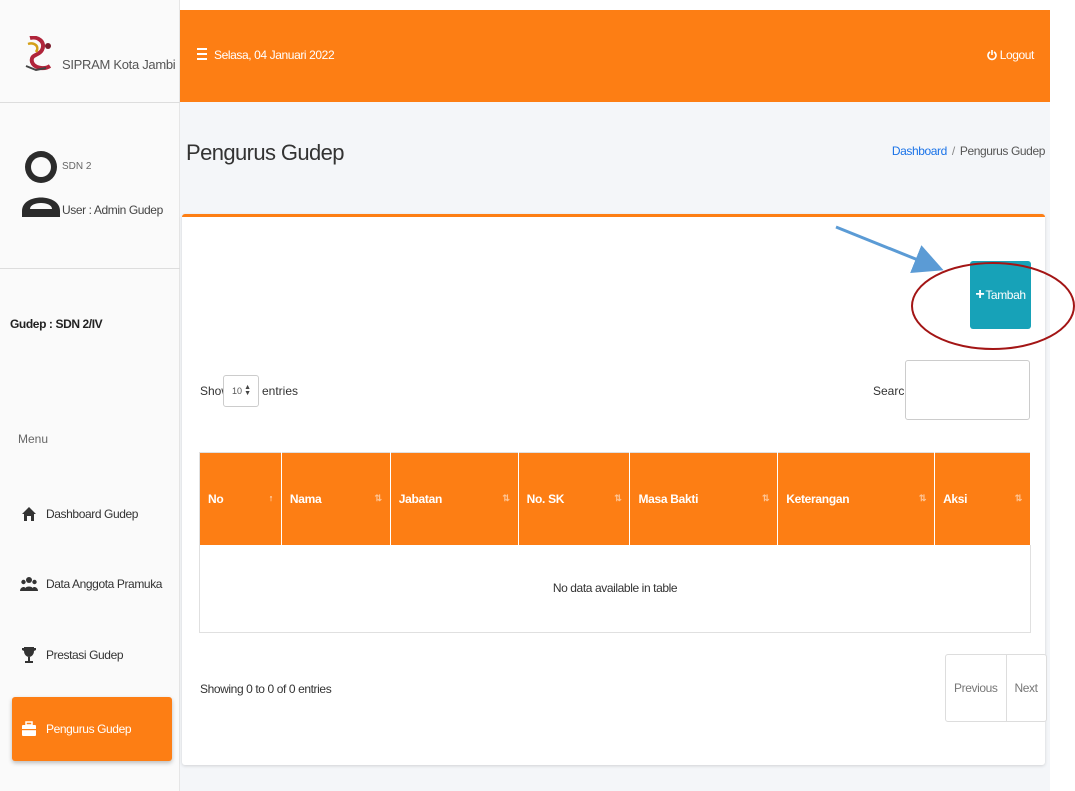 This screenshot has height=791, width=1075. I want to click on column-header-nama: Nama ⇅, so click(336, 498).